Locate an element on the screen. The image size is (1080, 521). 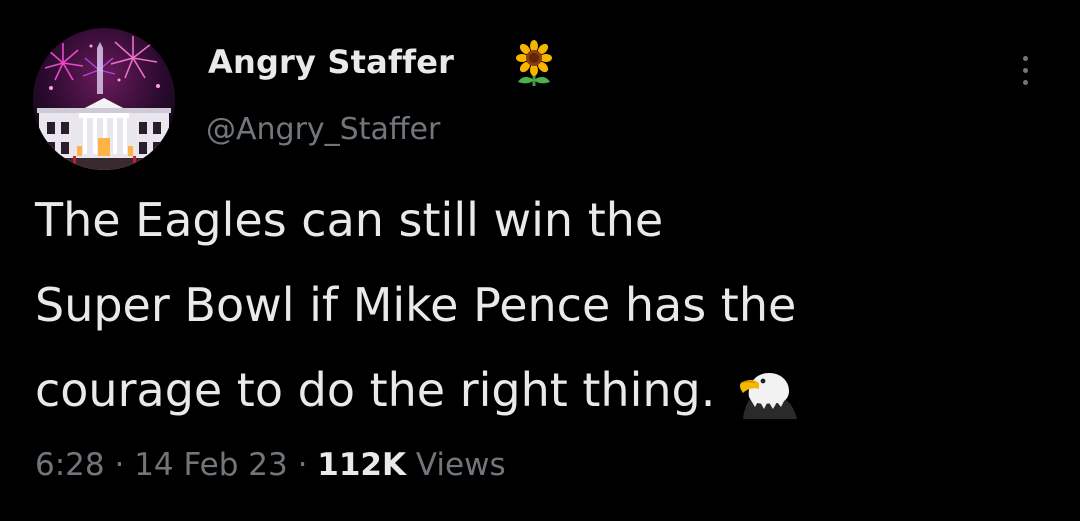
white-house-fireworks-image is located at coordinates (104, 99).